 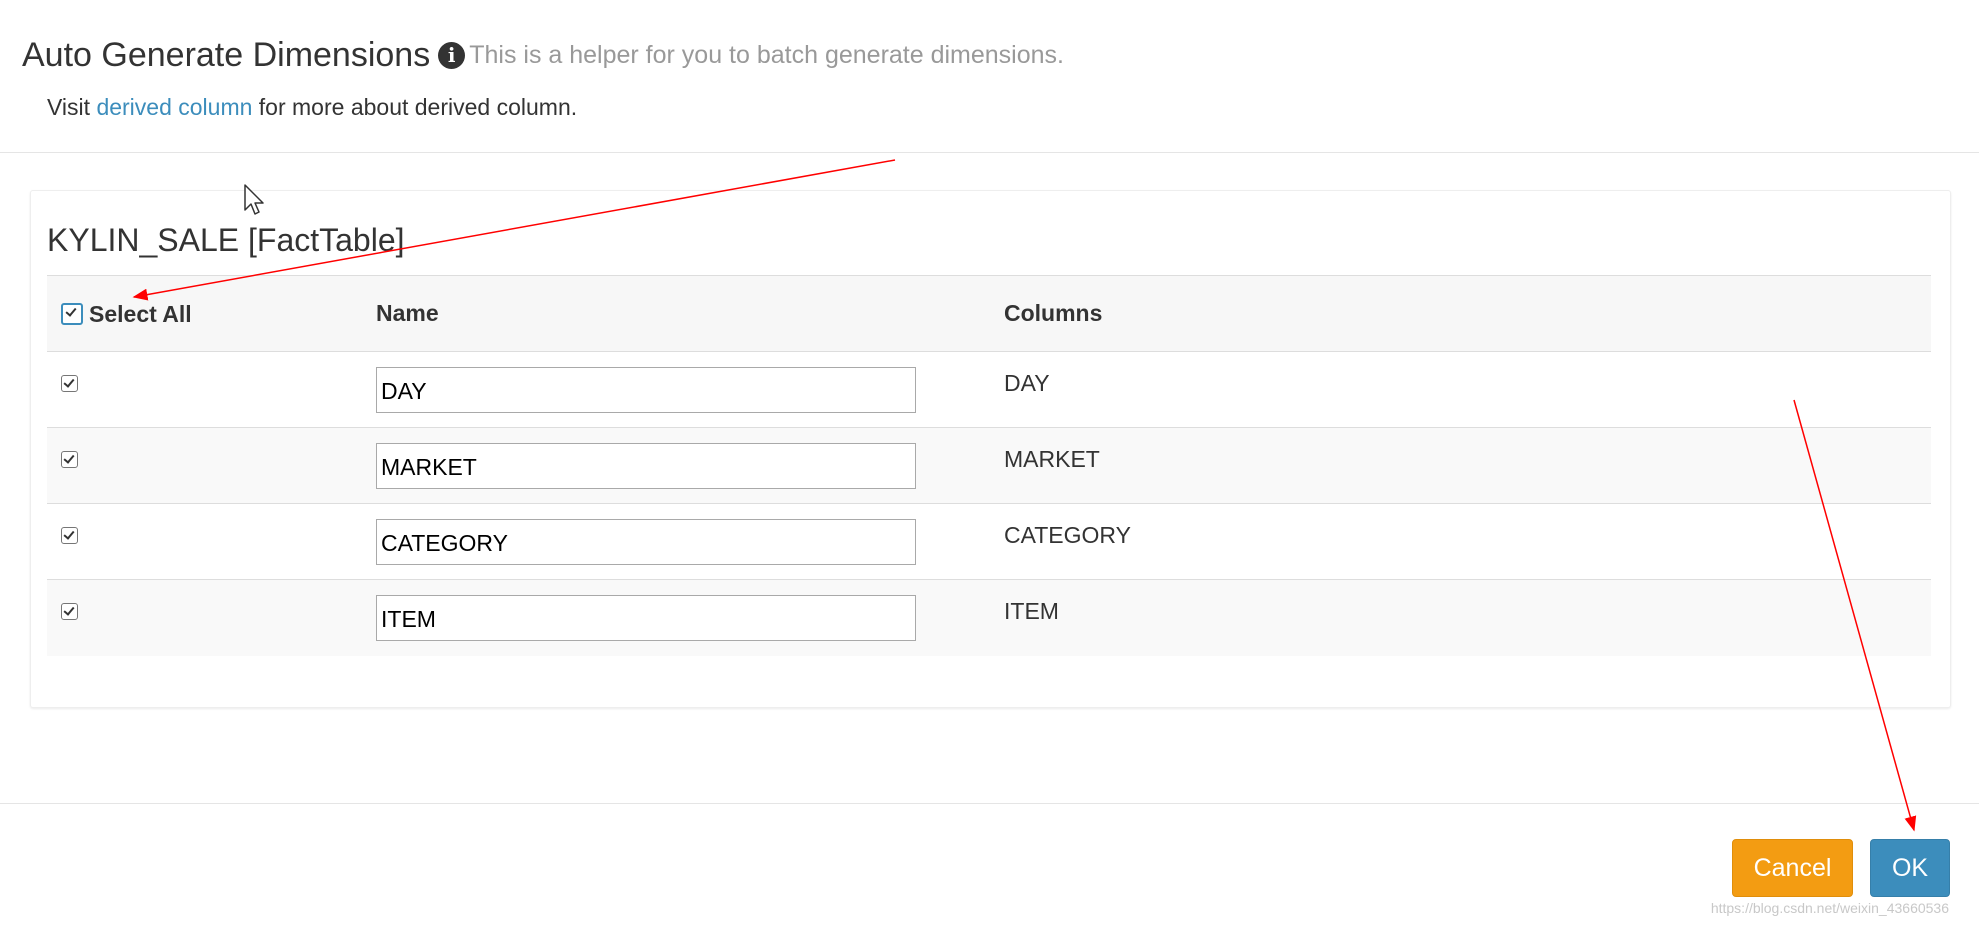 I want to click on column-name: CATEGORY, so click(x=1067, y=535).